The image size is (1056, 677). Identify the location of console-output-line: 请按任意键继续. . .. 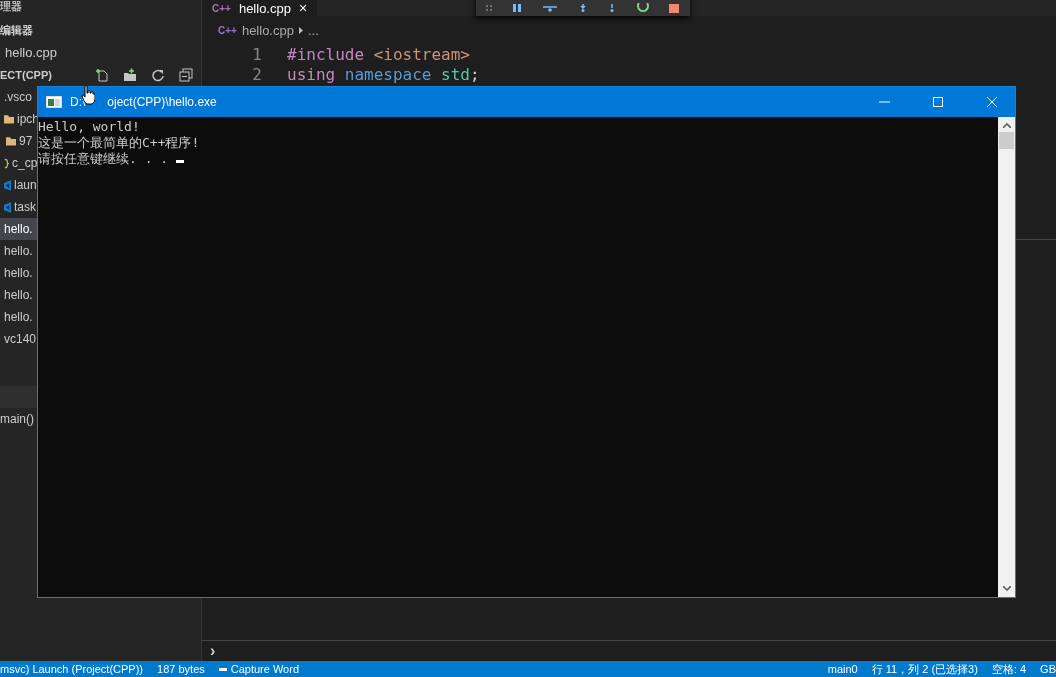
(518, 159).